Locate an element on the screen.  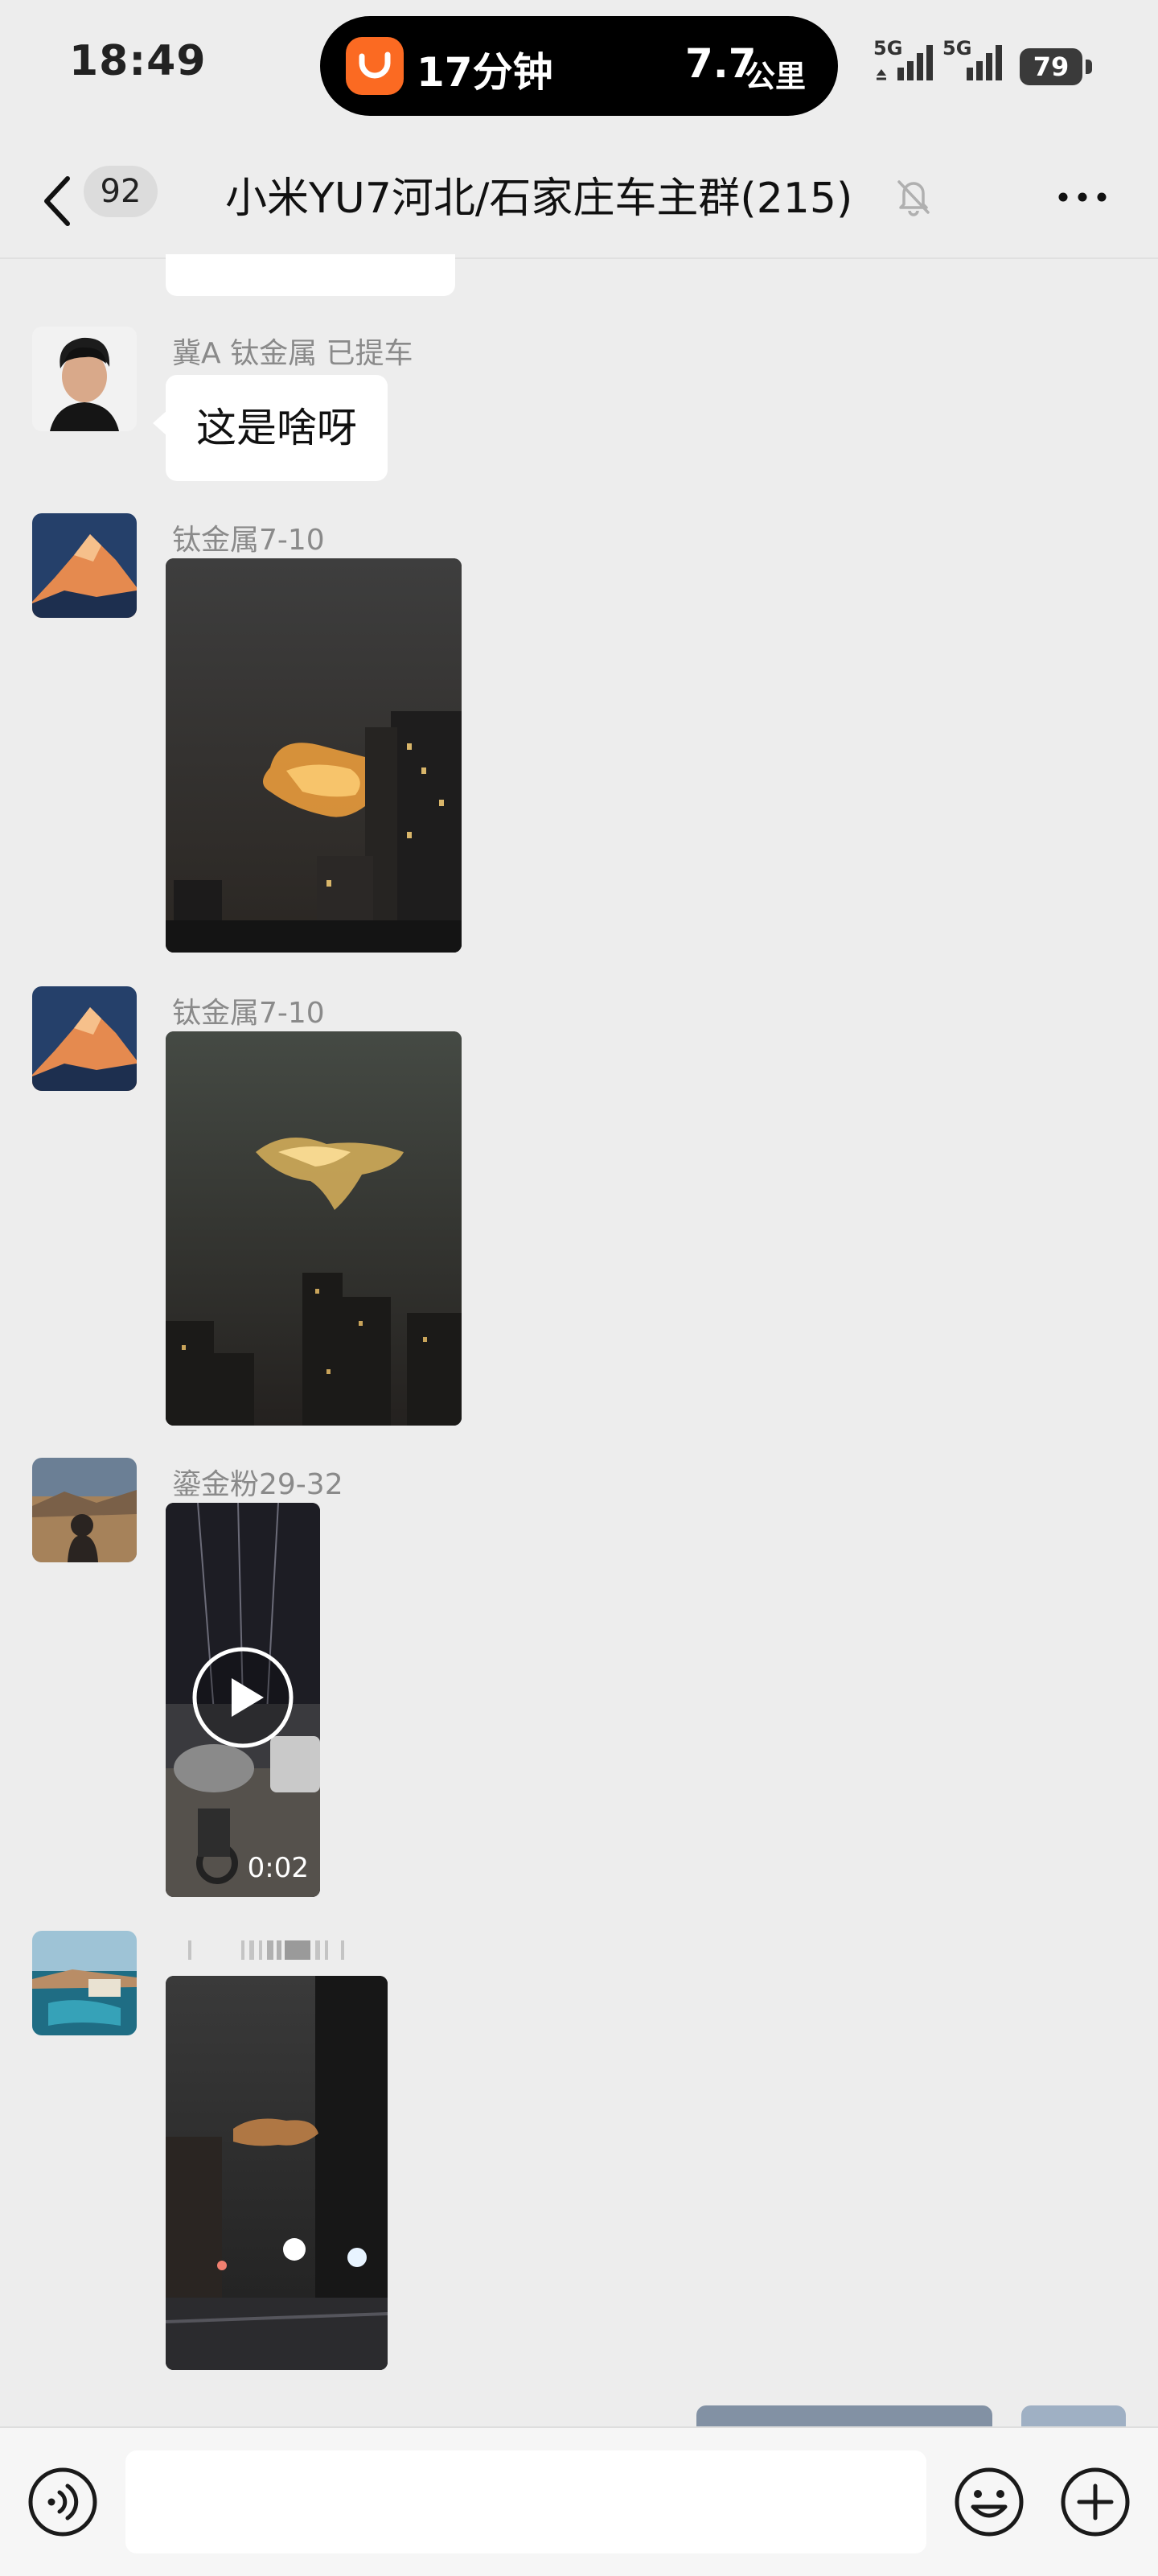
outgoing-image-preview is located at coordinates (844, 2415).